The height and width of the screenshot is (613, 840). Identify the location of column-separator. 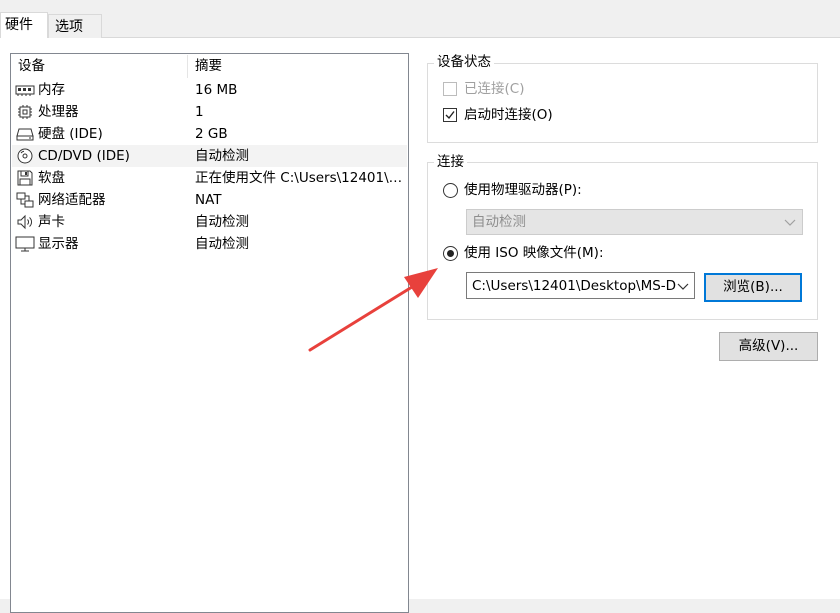
(187, 66).